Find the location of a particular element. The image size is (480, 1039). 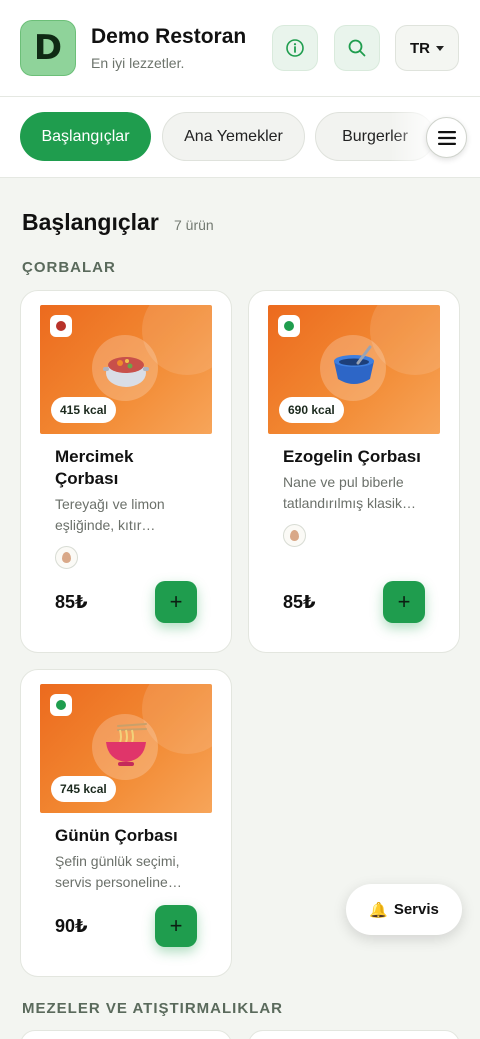

item-image: 745 kcal is located at coordinates (126, 748).